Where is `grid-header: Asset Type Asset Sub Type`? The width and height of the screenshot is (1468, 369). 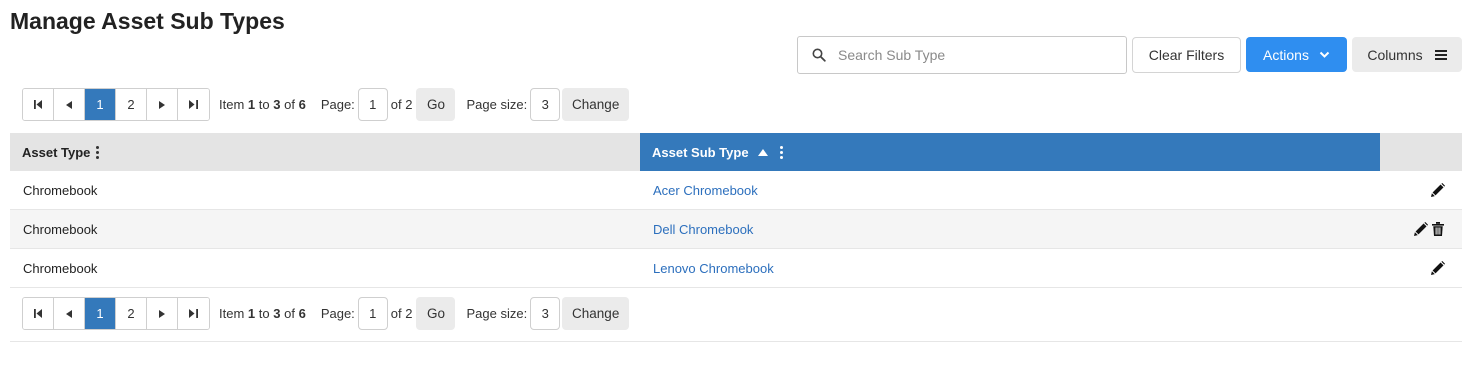
grid-header: Asset Type Asset Sub Type is located at coordinates (736, 152).